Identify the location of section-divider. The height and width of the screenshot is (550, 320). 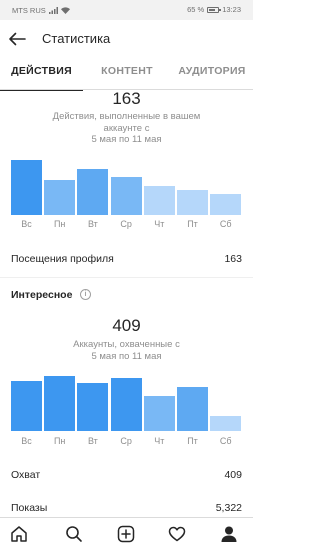
(126, 277).